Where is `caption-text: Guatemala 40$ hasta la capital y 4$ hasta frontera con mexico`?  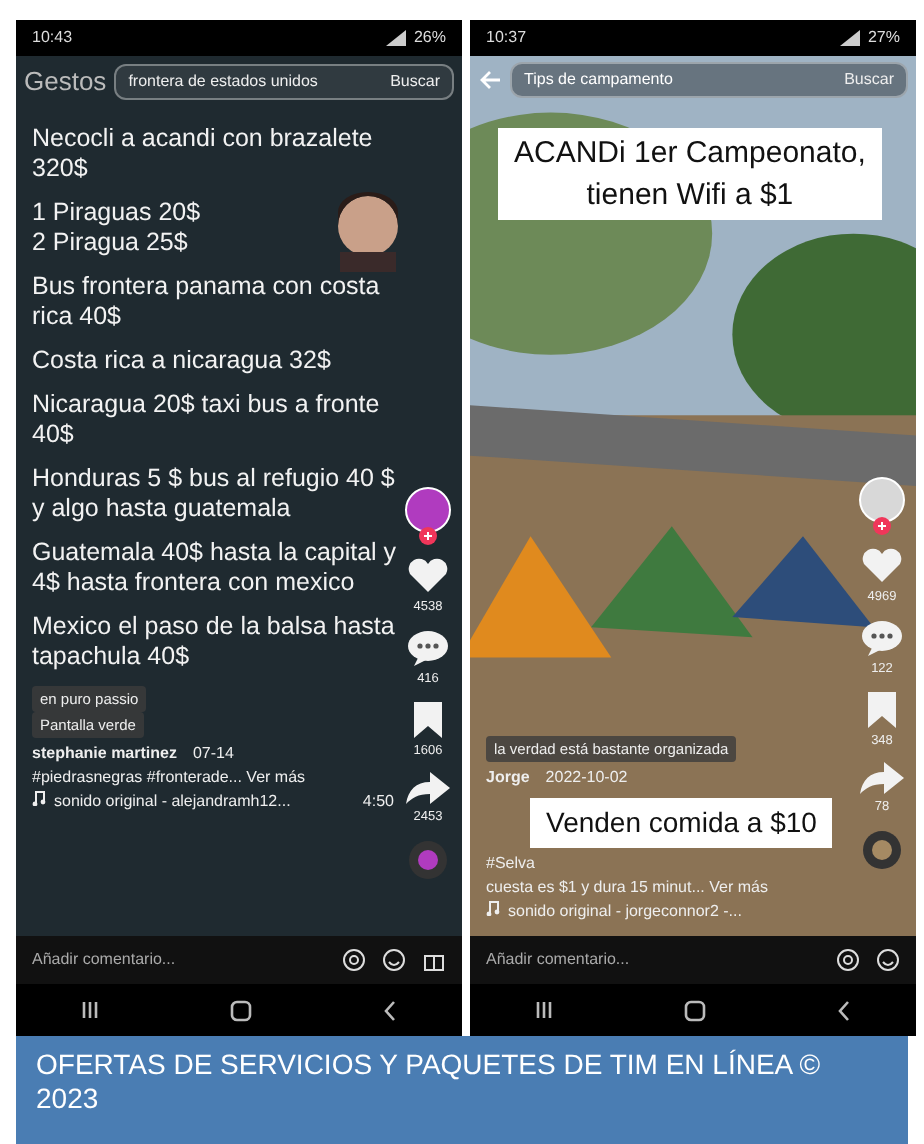 caption-text: Guatemala 40$ hasta la capital y 4$ hasta frontera con mexico is located at coordinates (215, 567).